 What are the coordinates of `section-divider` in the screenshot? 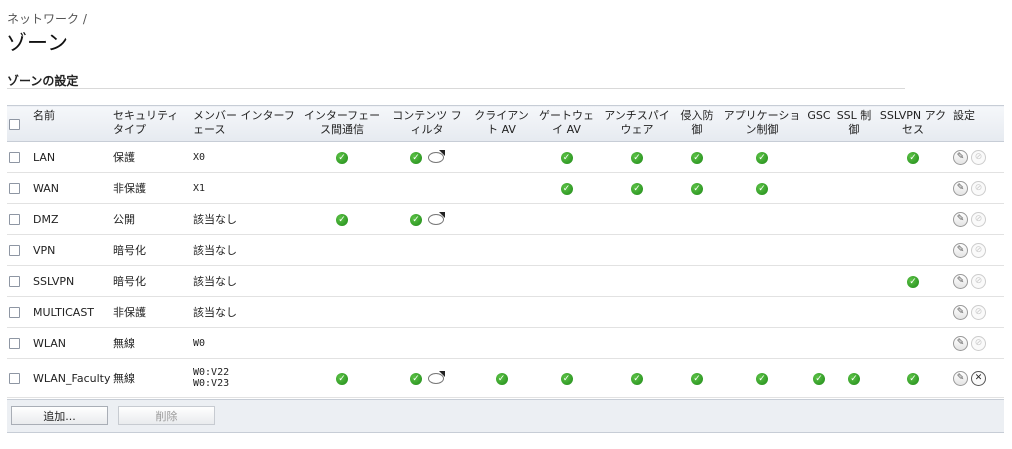 It's located at (456, 88).